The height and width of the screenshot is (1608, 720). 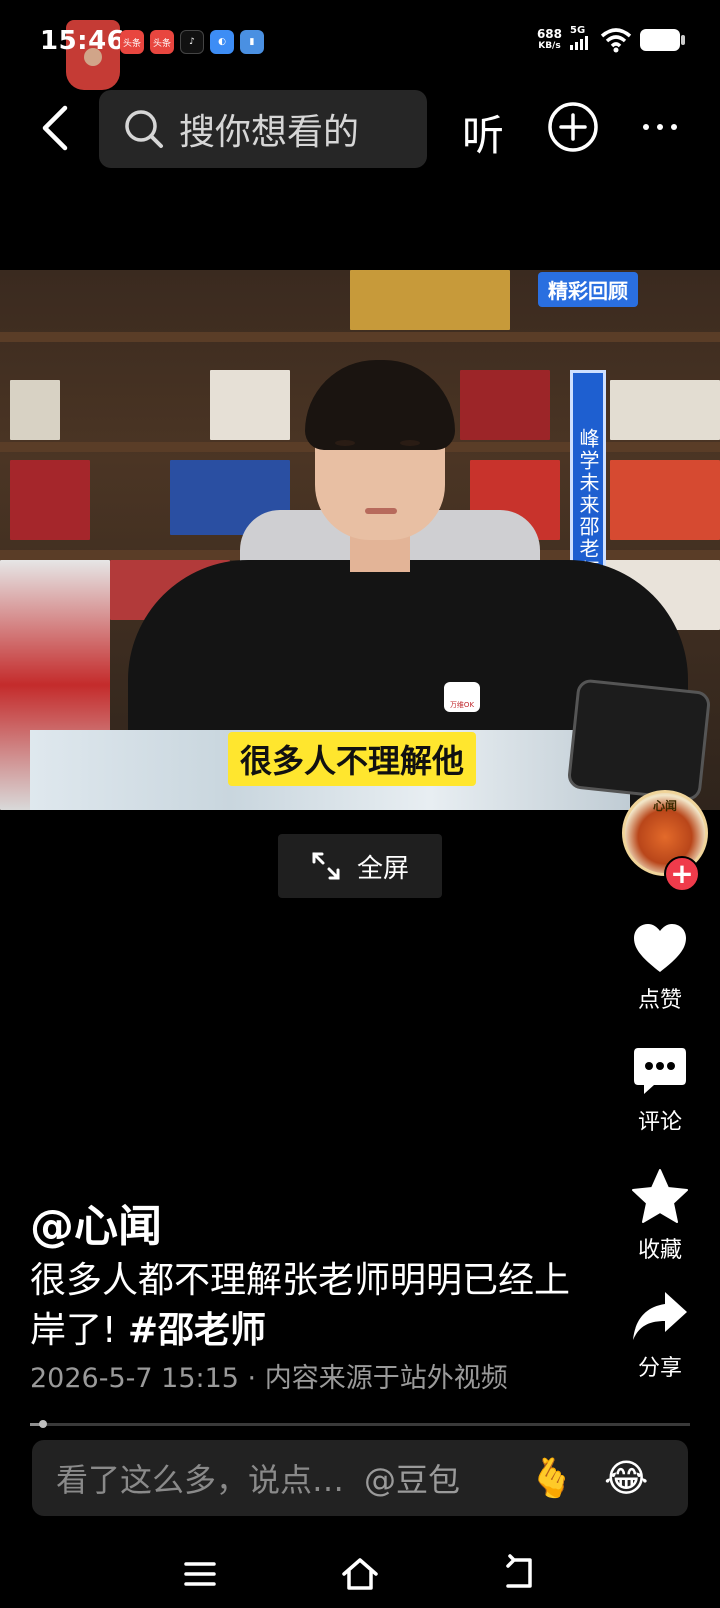 What do you see at coordinates (252, 42) in the screenshot?
I see `app-icon: ▮` at bounding box center [252, 42].